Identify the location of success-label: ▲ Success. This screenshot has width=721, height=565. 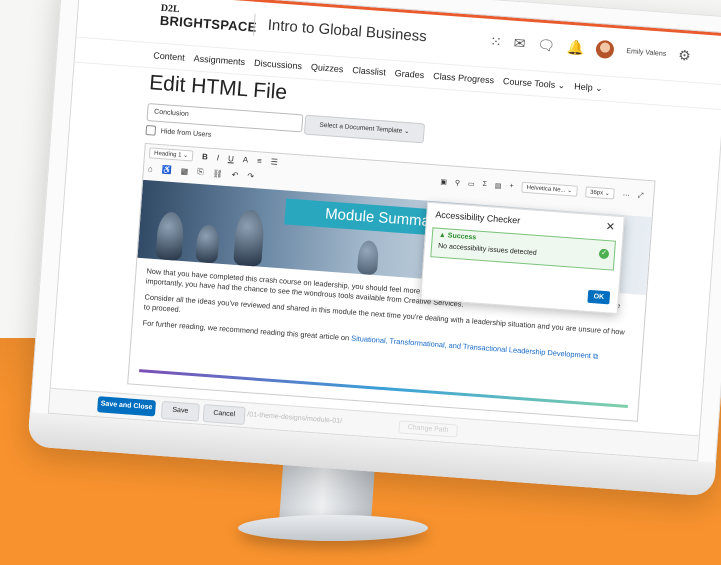
(458, 237).